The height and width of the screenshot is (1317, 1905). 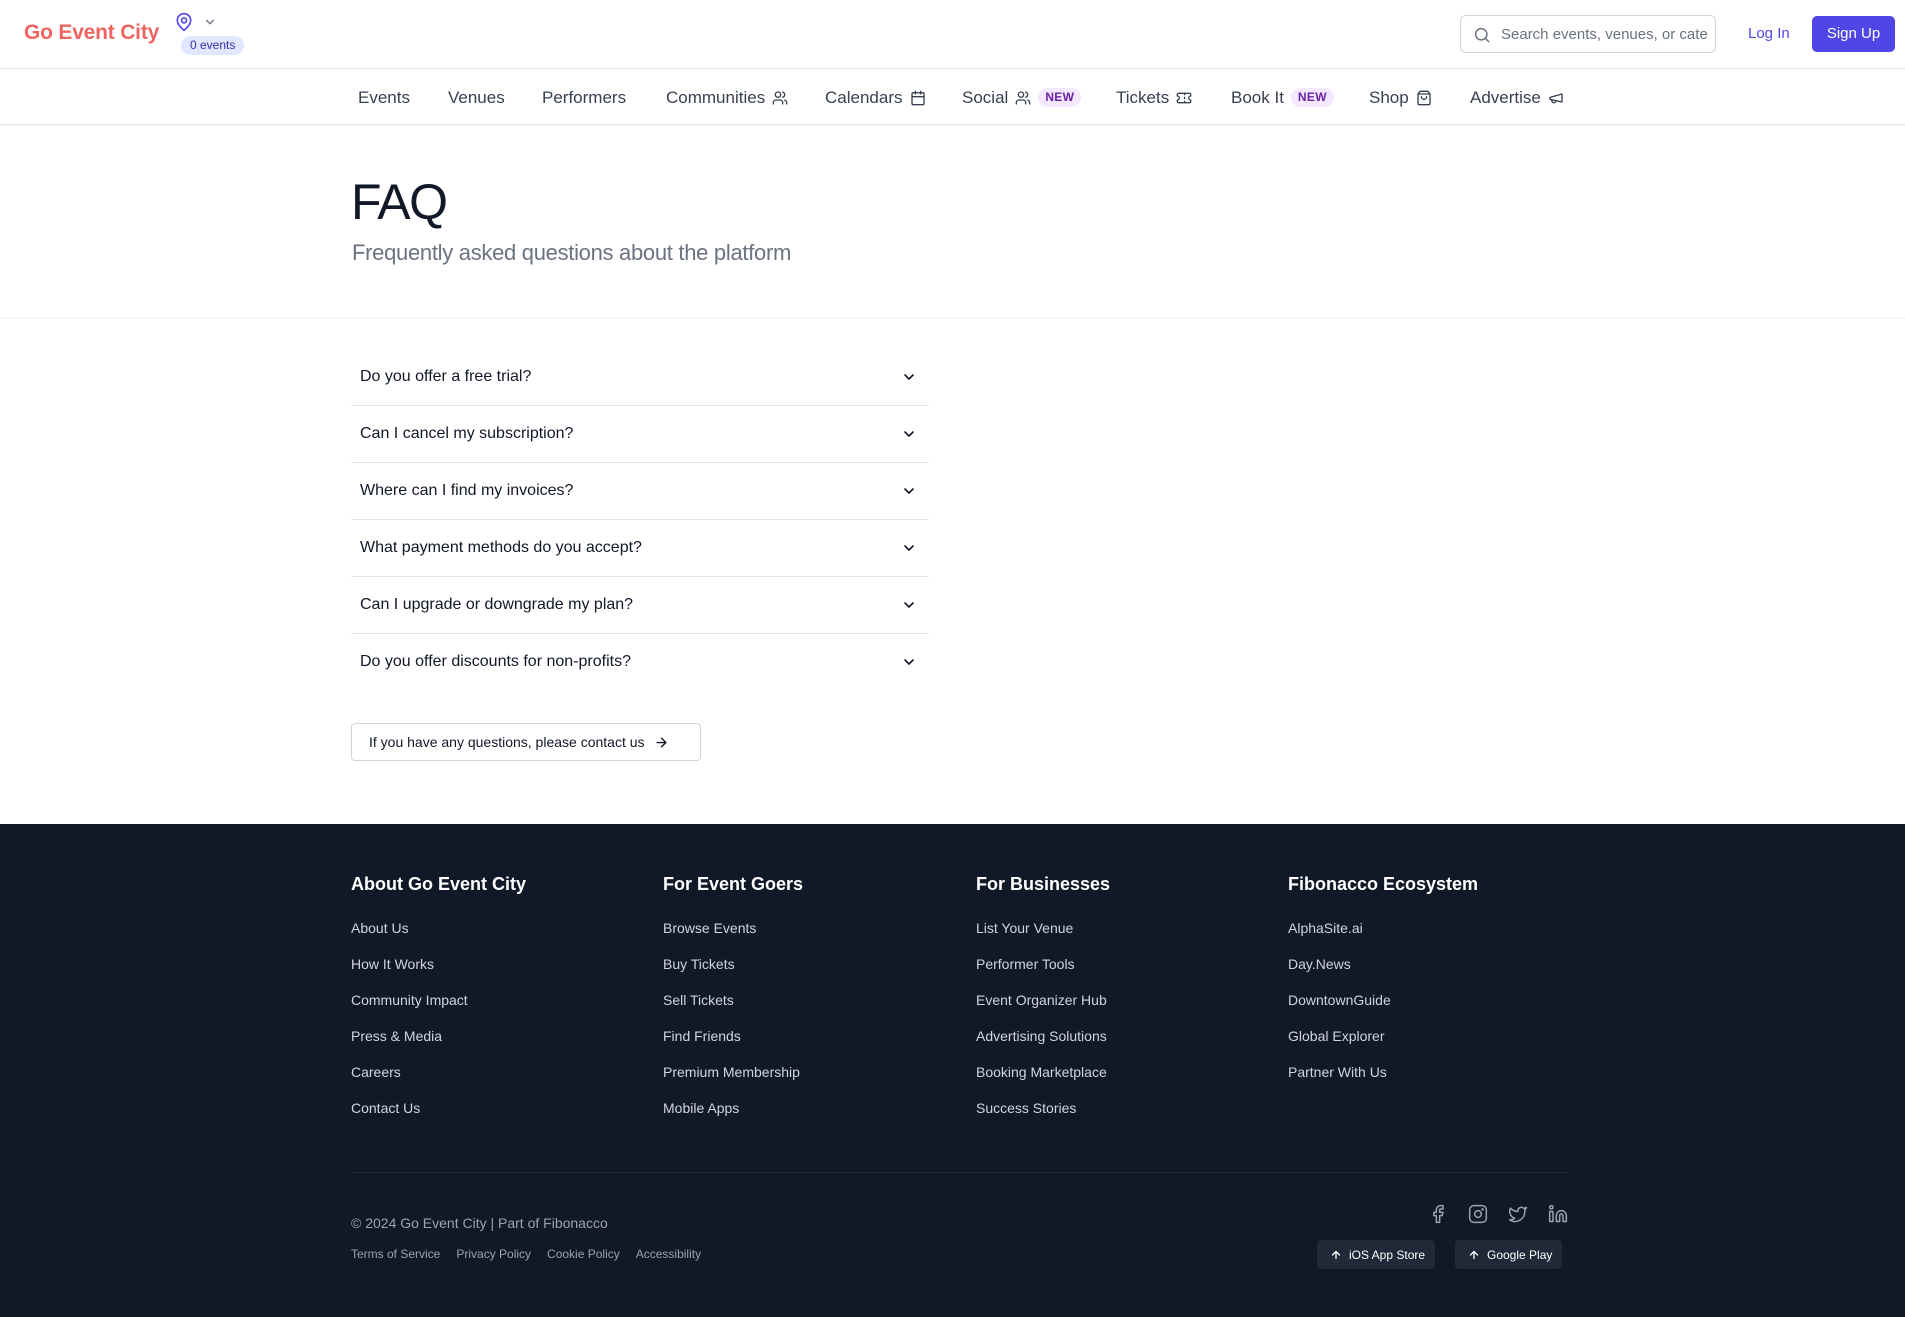 I want to click on footer-link: Advertising Solutions, so click(x=1043, y=1046).